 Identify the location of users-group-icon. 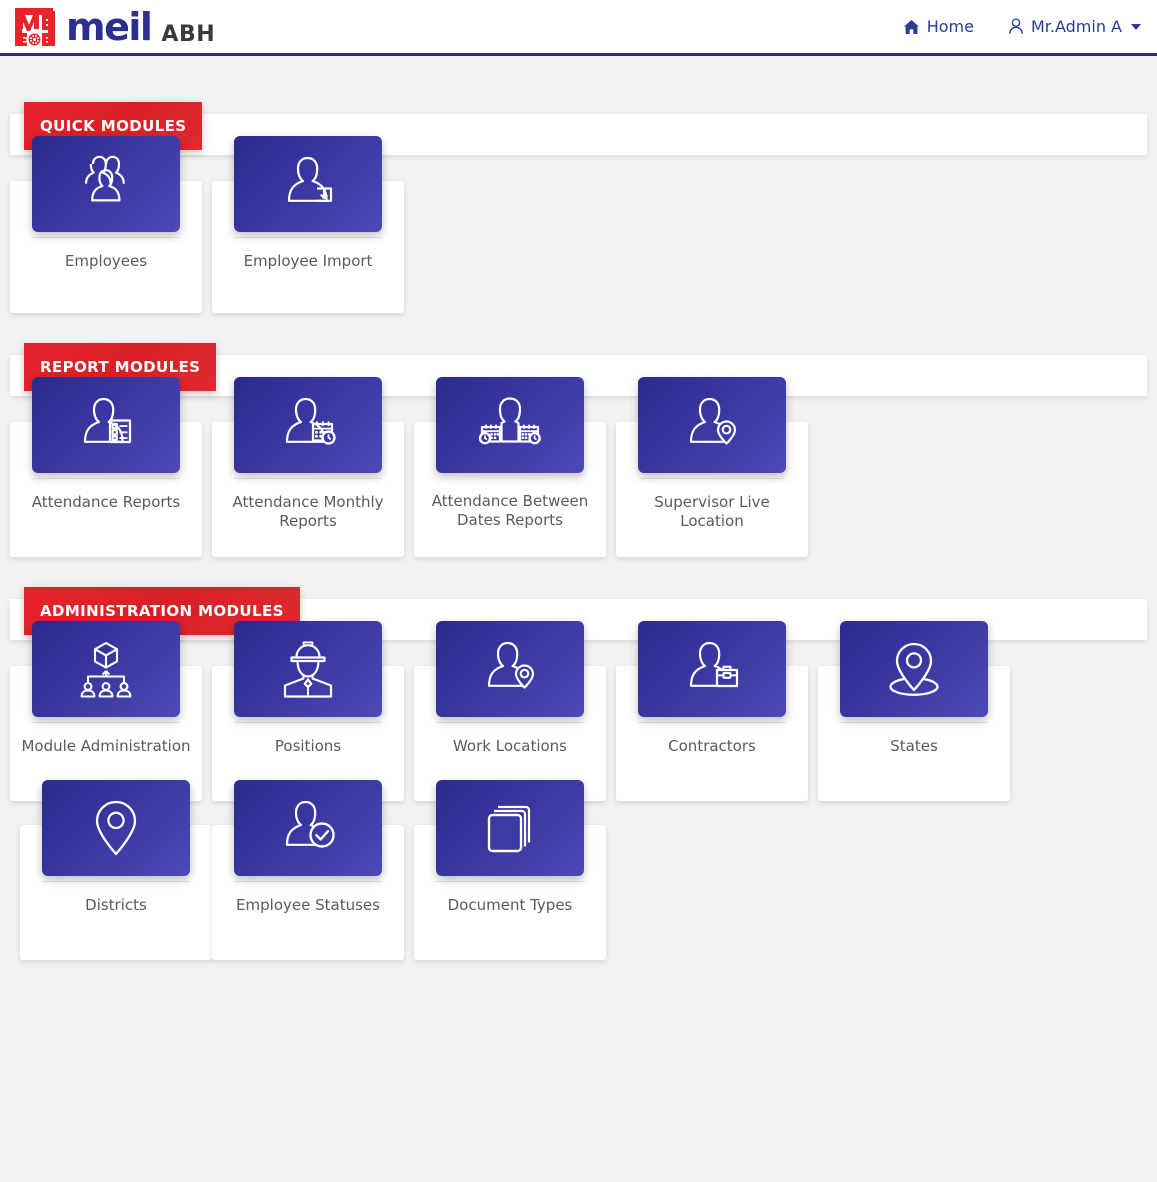
(104, 178).